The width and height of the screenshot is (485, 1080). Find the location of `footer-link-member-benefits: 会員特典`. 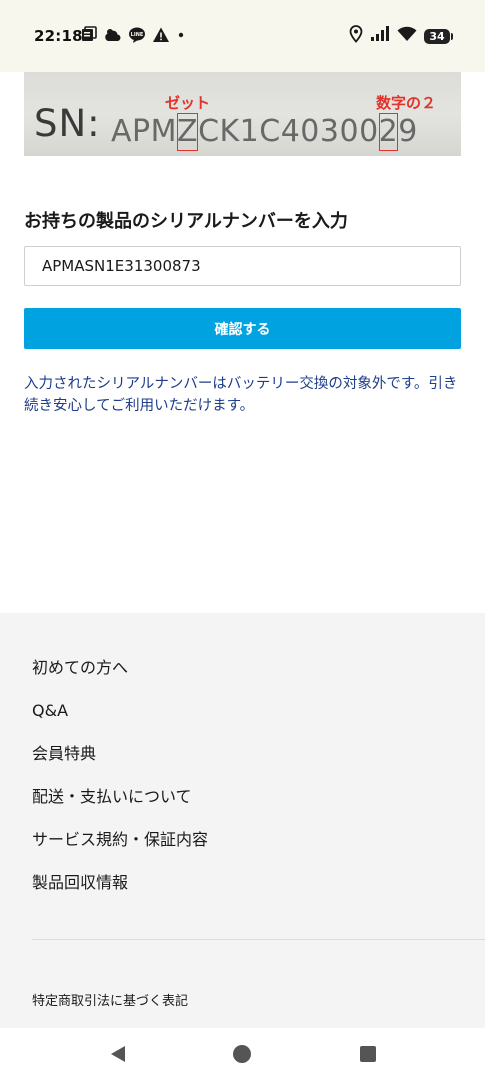

footer-link-member-benefits: 会員特典 is located at coordinates (120, 762).